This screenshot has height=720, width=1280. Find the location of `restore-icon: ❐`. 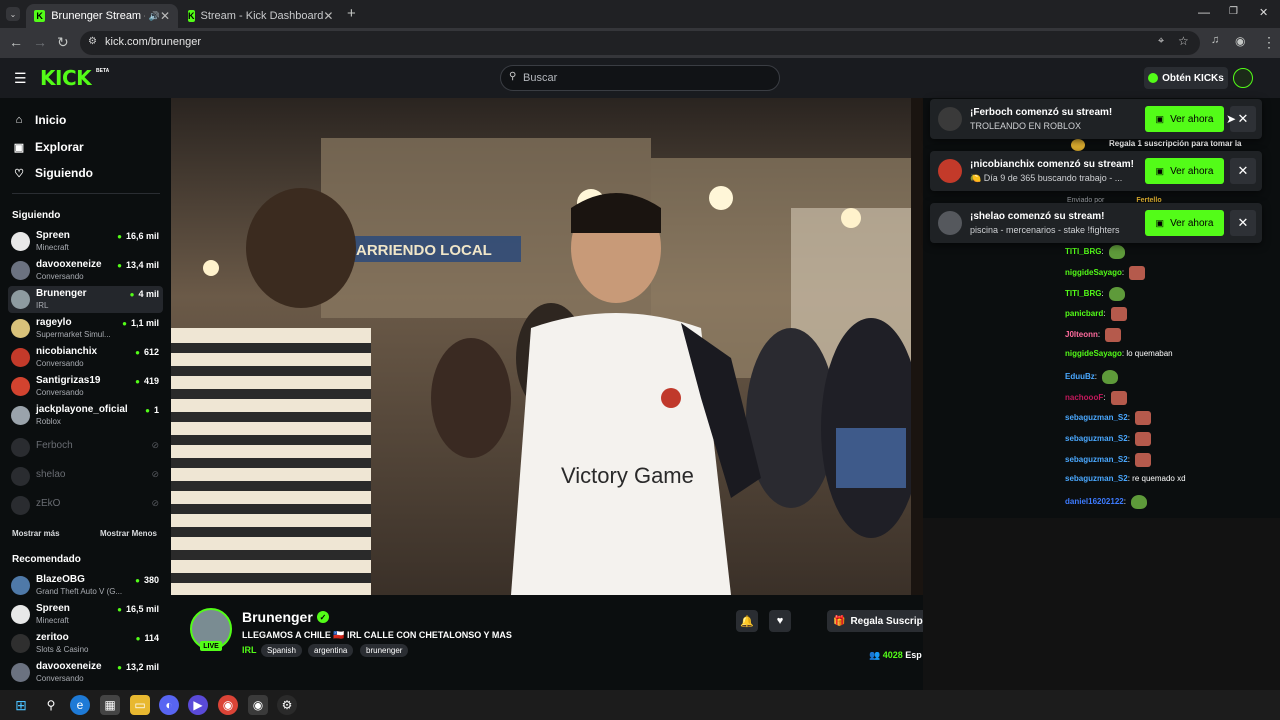

restore-icon: ❐ is located at coordinates (1233, 11).